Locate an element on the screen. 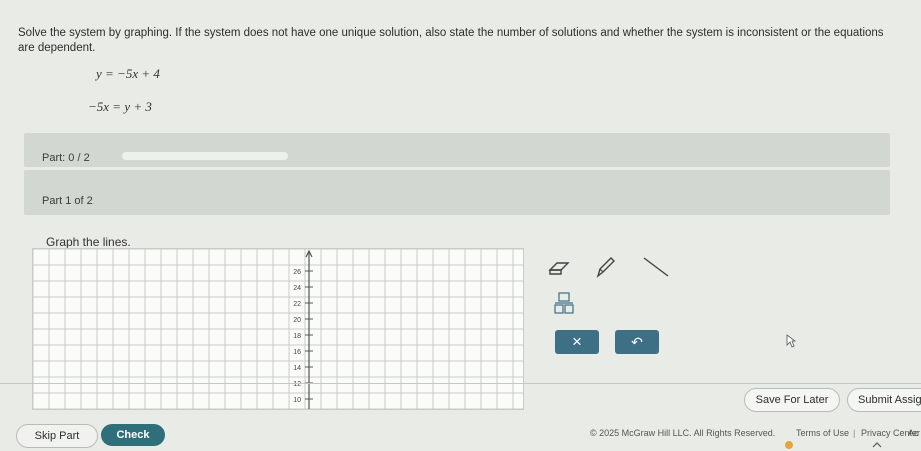 The height and width of the screenshot is (451, 921). mouse-cursor-icon is located at coordinates (791, 341).